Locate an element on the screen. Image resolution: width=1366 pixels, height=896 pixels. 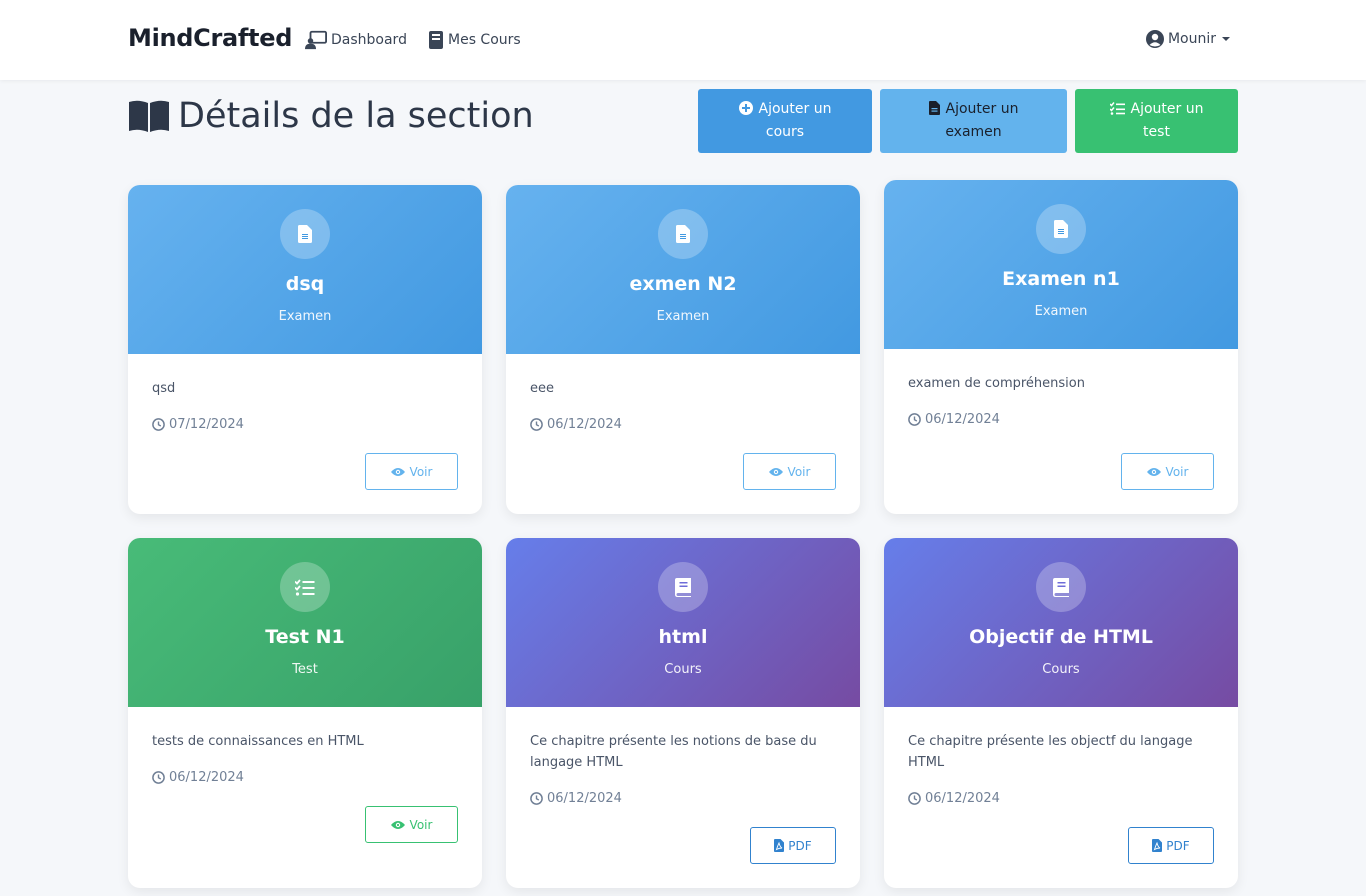
card-title: Test N1 is located at coordinates (305, 637).